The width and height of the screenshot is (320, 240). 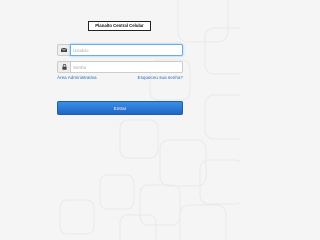 What do you see at coordinates (63, 50) in the screenshot?
I see `envelope-icon` at bounding box center [63, 50].